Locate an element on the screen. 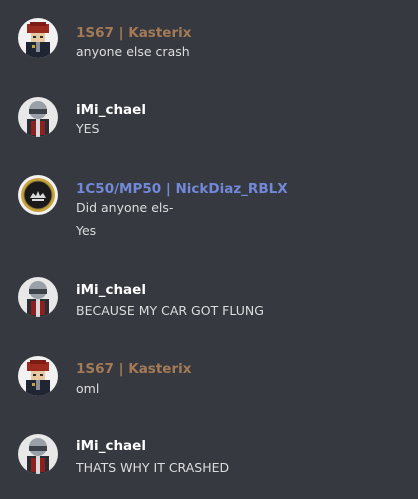  police-badge-emblem-icon is located at coordinates (38, 195).